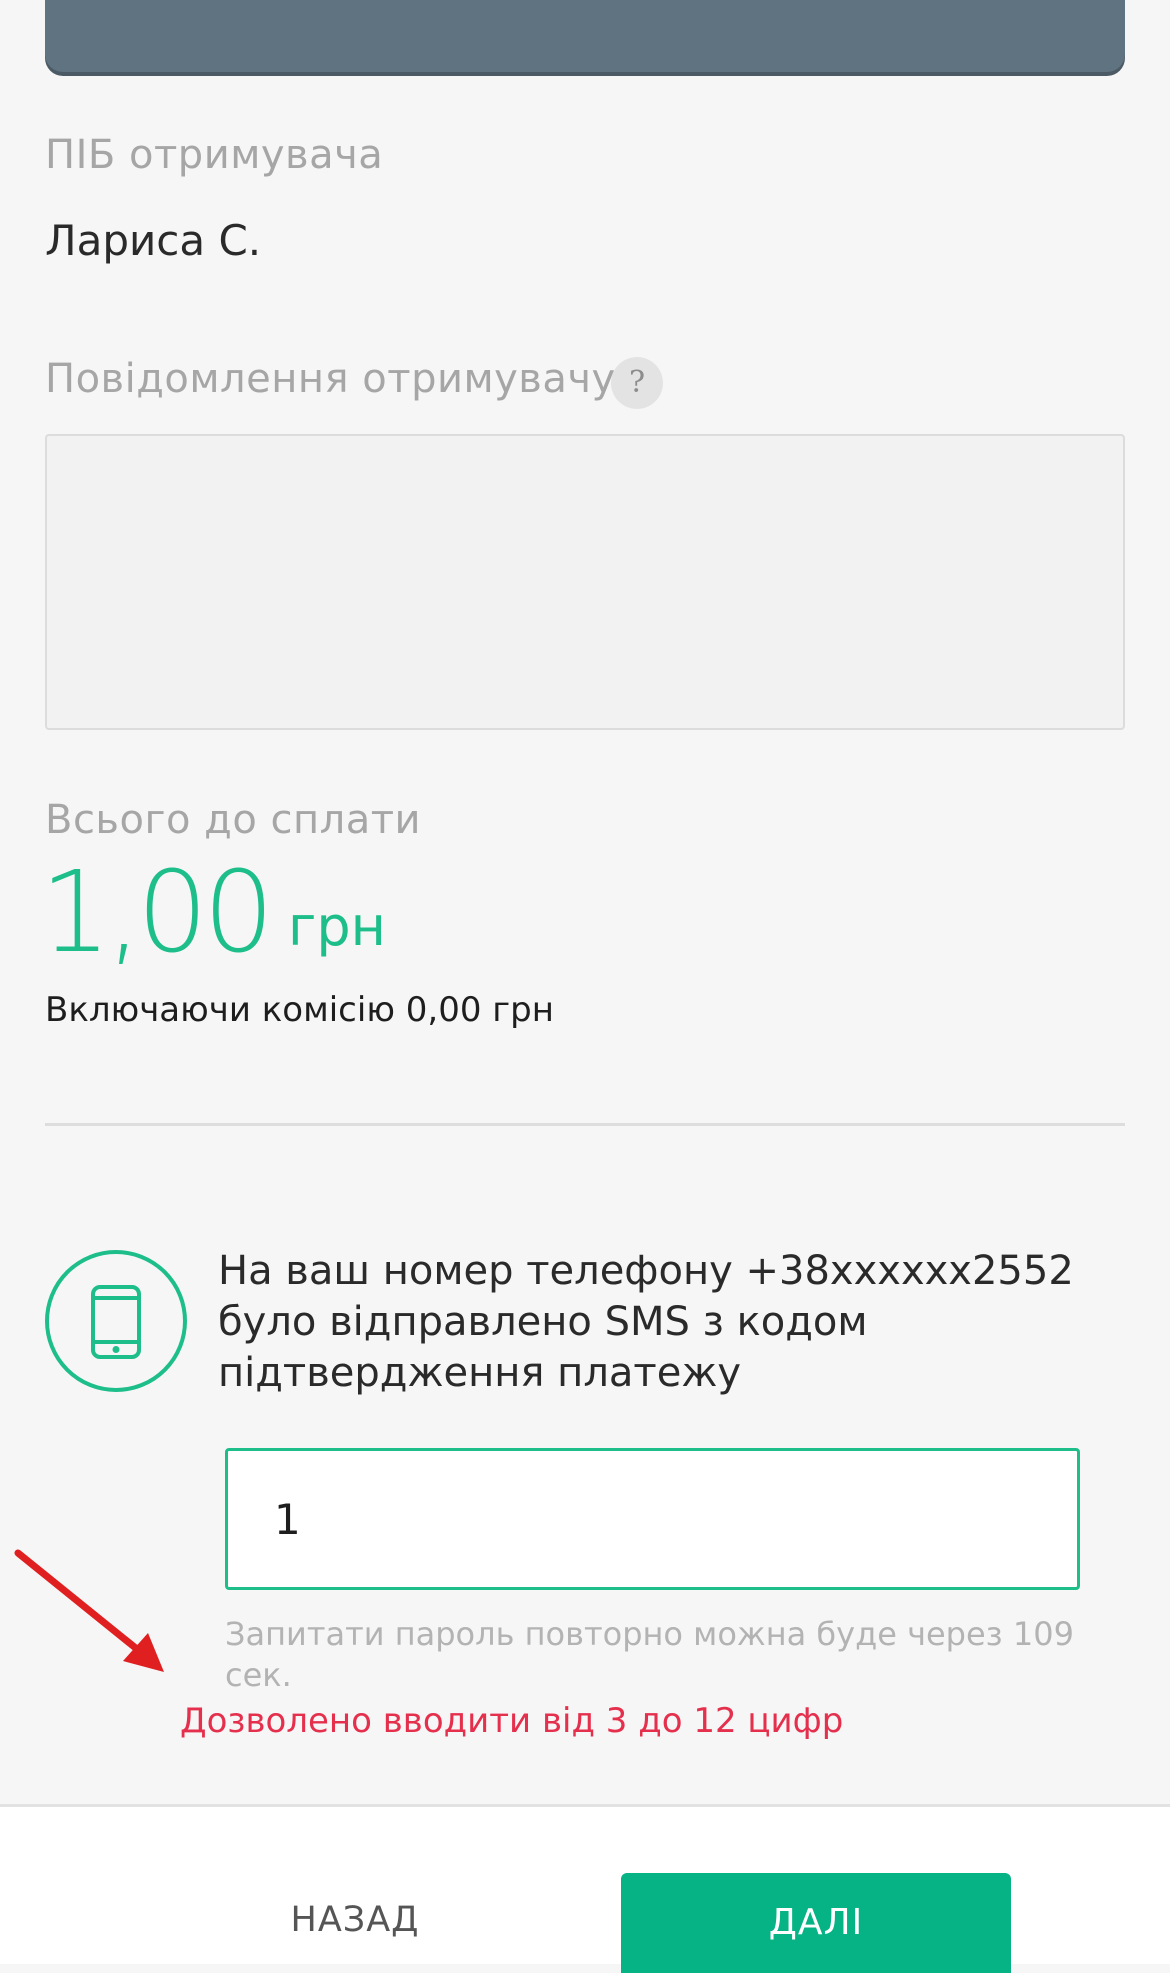 The image size is (1170, 1973). Describe the element at coordinates (355, 1920) in the screenshot. I see `back-button: НАЗАД` at that location.